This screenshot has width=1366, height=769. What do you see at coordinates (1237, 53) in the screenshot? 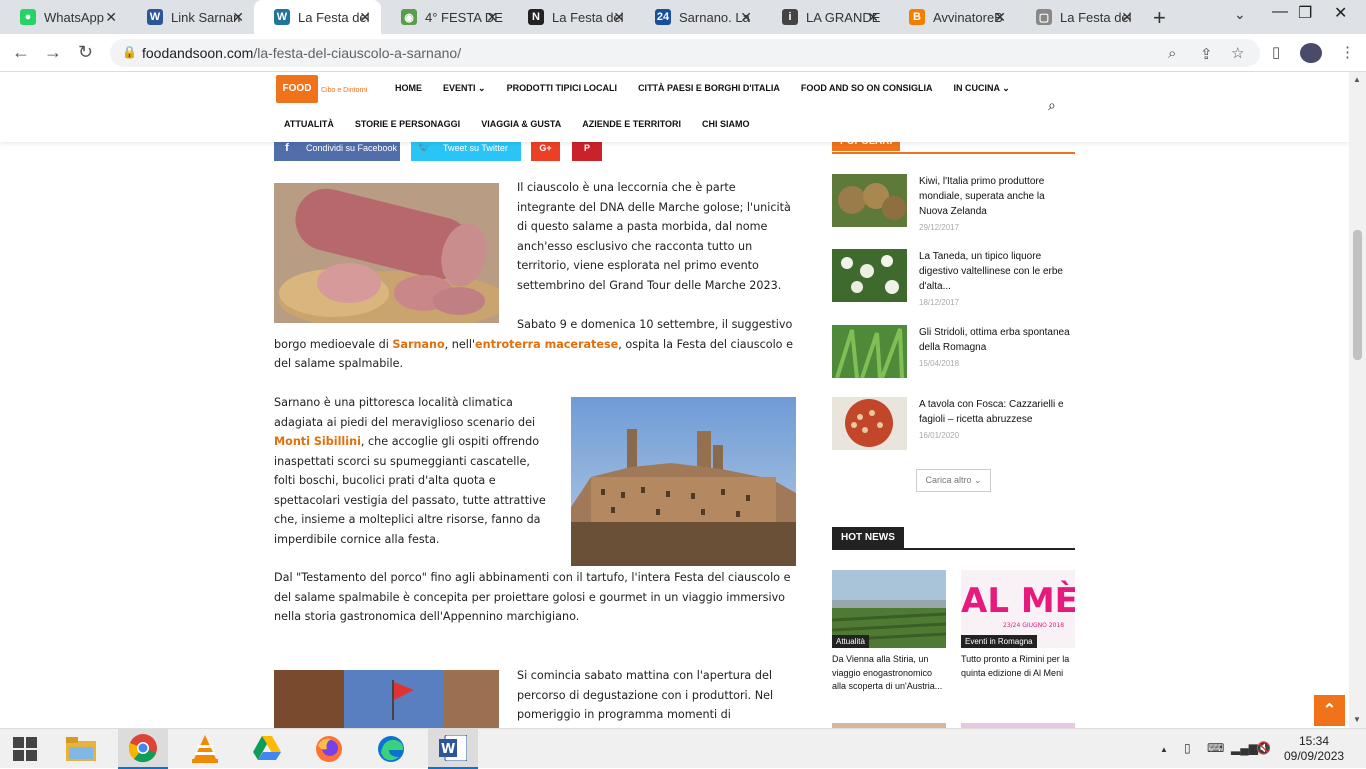
I see `bookmark-star-icon: ☆` at bounding box center [1237, 53].